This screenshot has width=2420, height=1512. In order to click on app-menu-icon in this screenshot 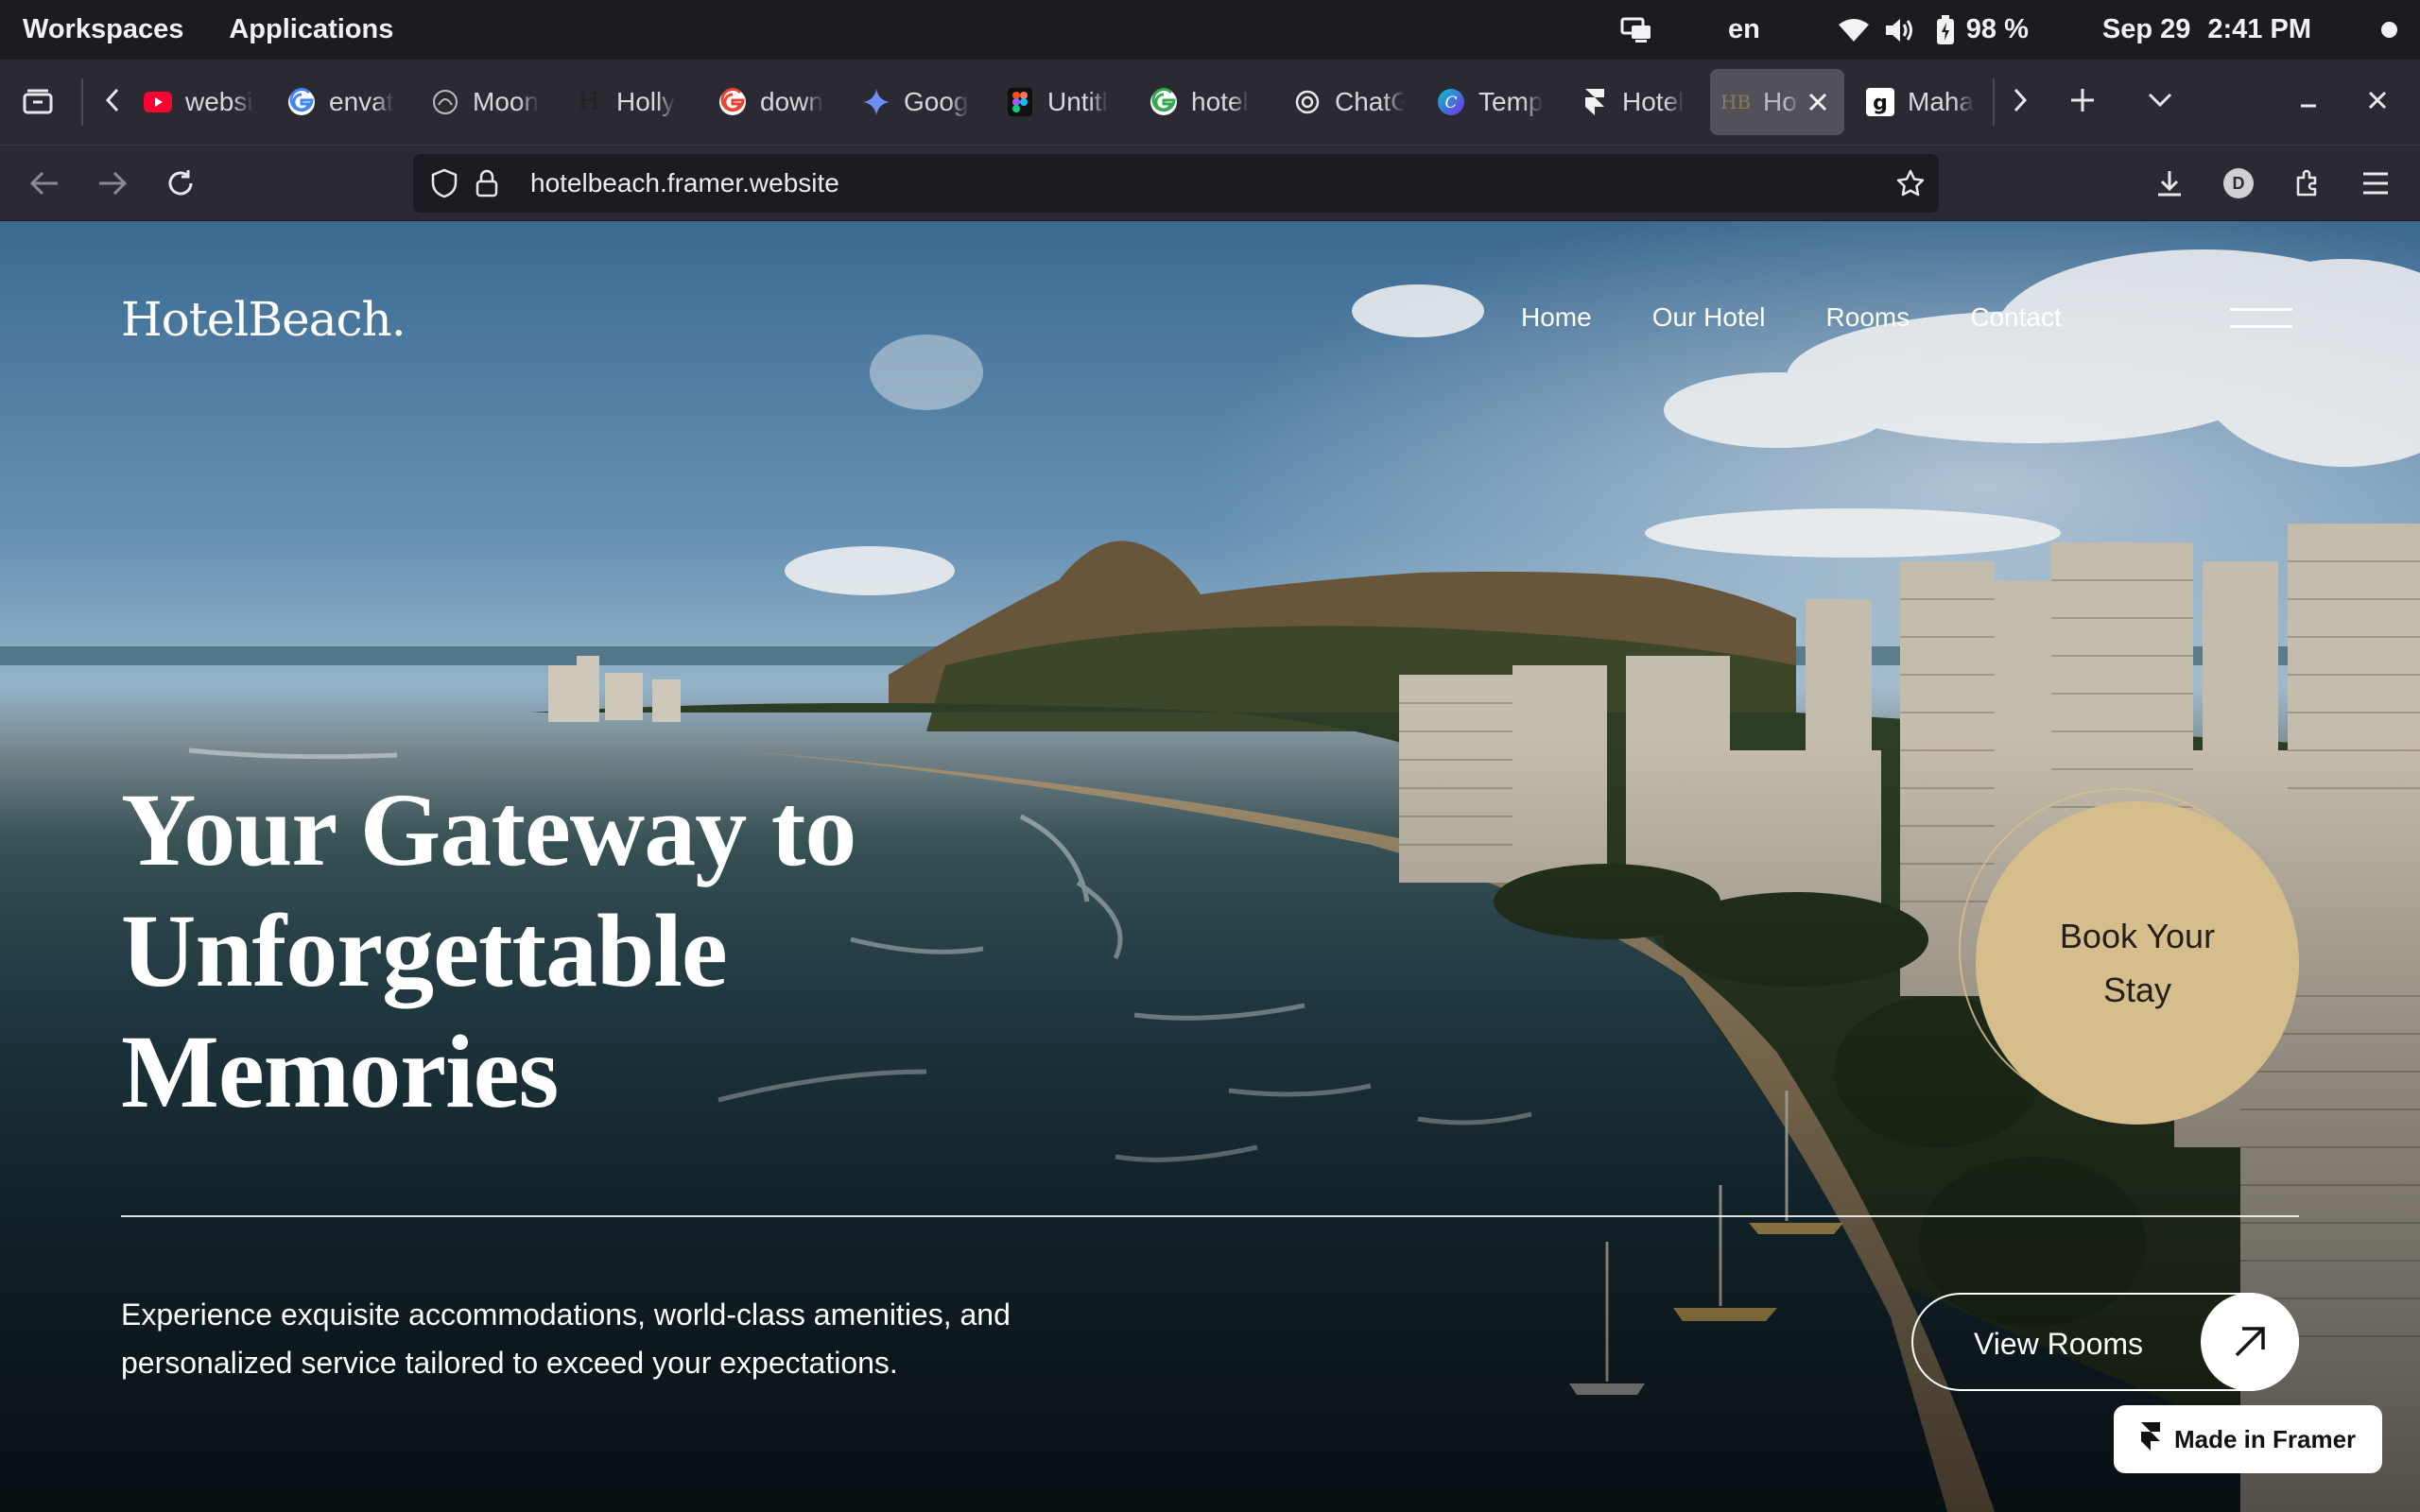, I will do `click(2375, 183)`.